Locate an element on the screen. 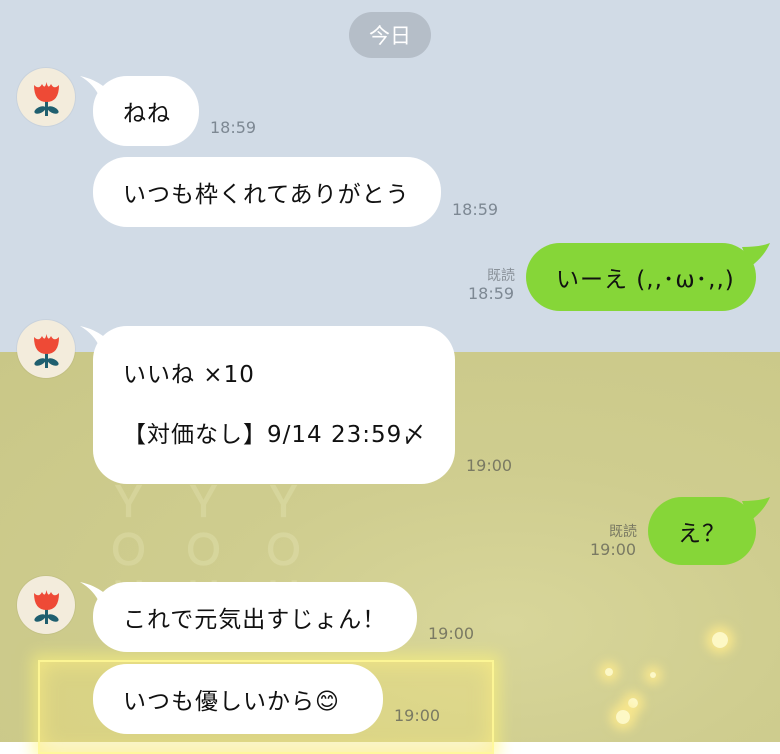  message-bubble-outgoing: いーえ (,,･ω･,,) is located at coordinates (641, 277).